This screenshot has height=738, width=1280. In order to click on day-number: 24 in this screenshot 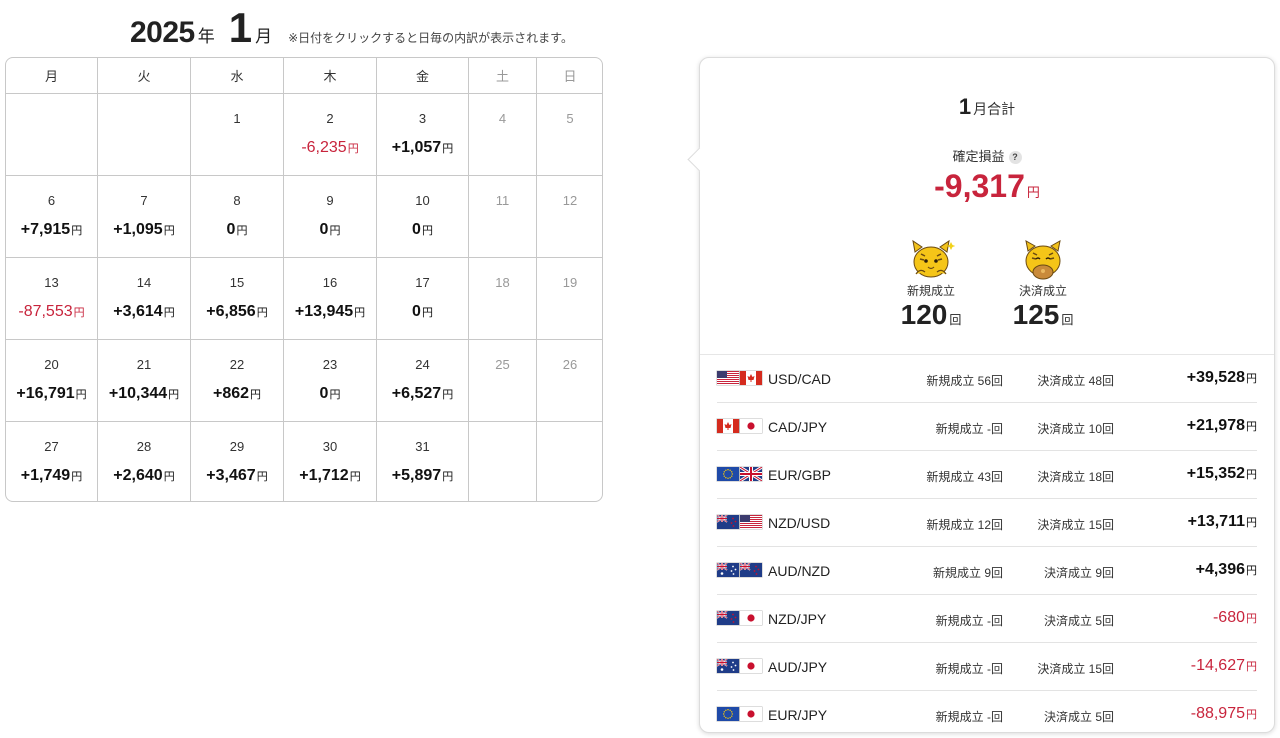, I will do `click(422, 364)`.